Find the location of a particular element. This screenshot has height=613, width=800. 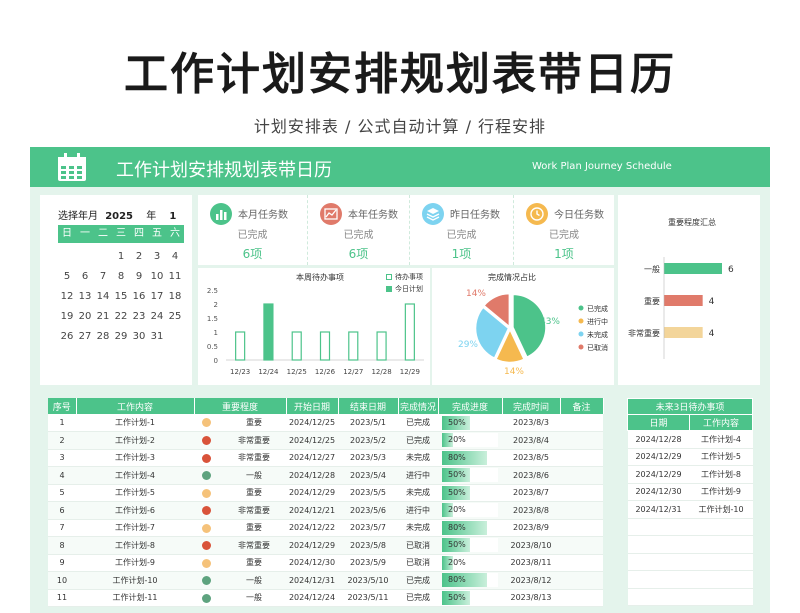

y-tick-label: 0.5 is located at coordinates (212, 347).